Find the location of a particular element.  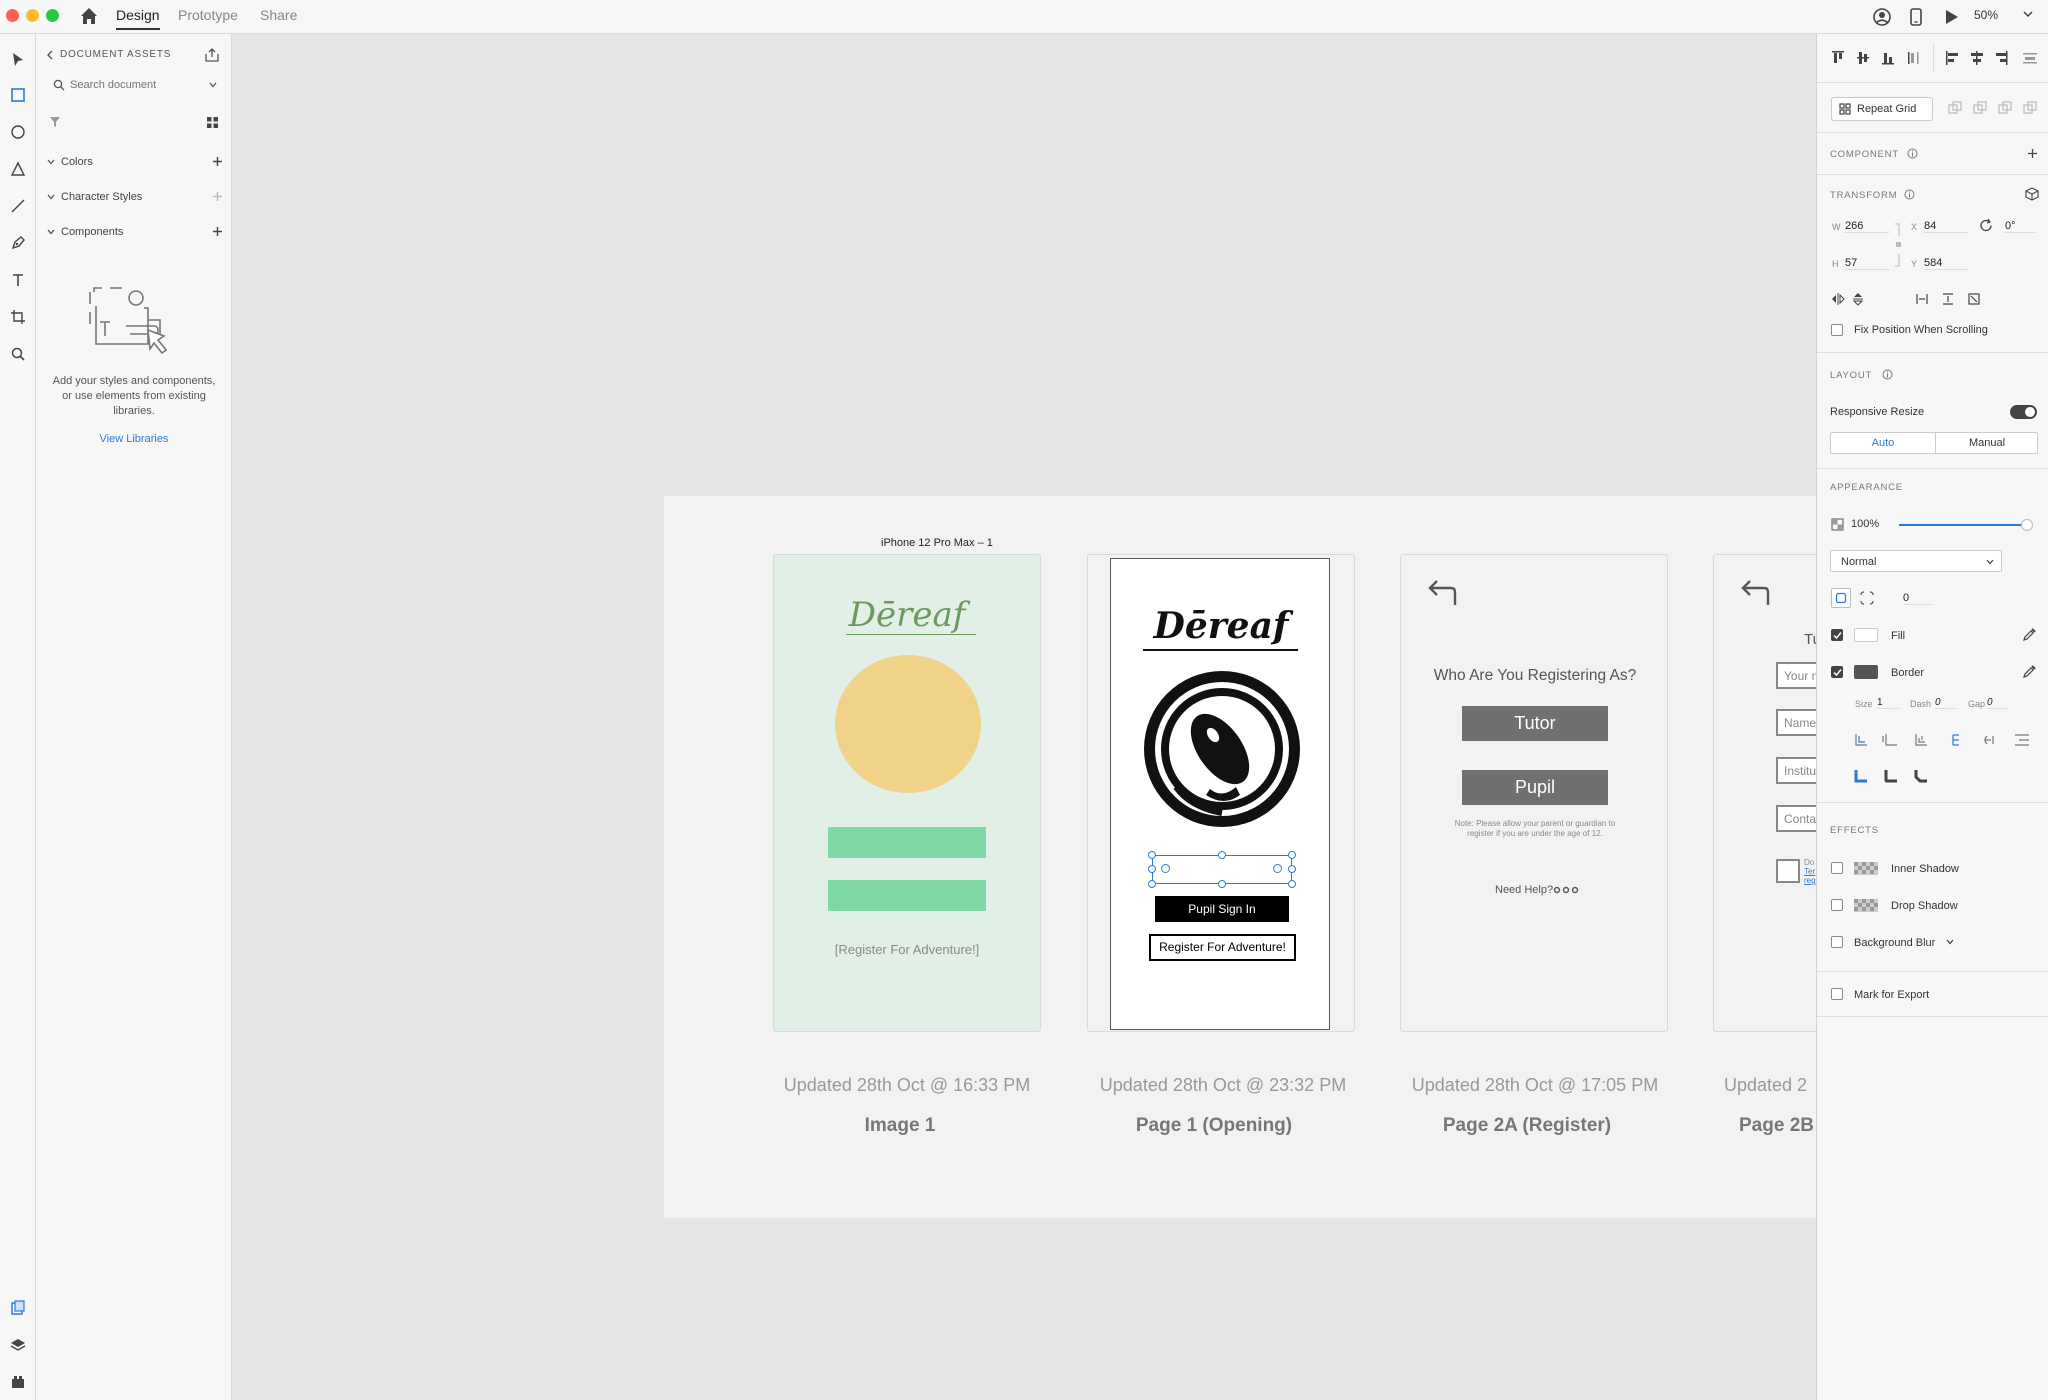

lock-aspect-icon is located at coordinates (1898, 245).